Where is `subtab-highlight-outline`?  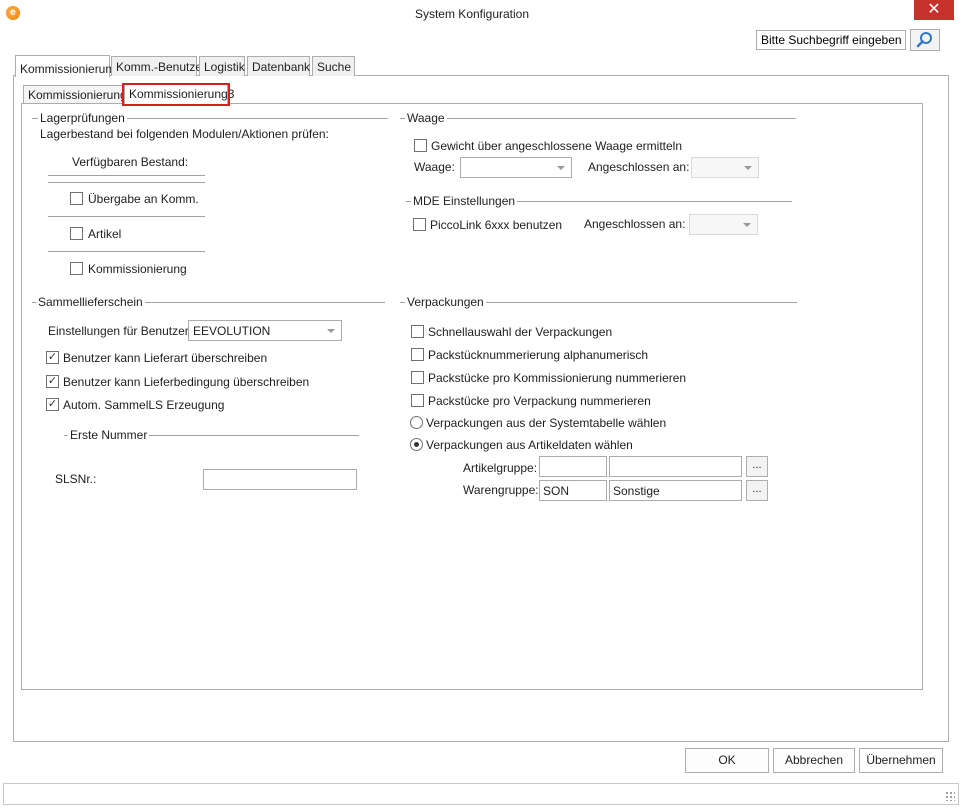 subtab-highlight-outline is located at coordinates (176, 94).